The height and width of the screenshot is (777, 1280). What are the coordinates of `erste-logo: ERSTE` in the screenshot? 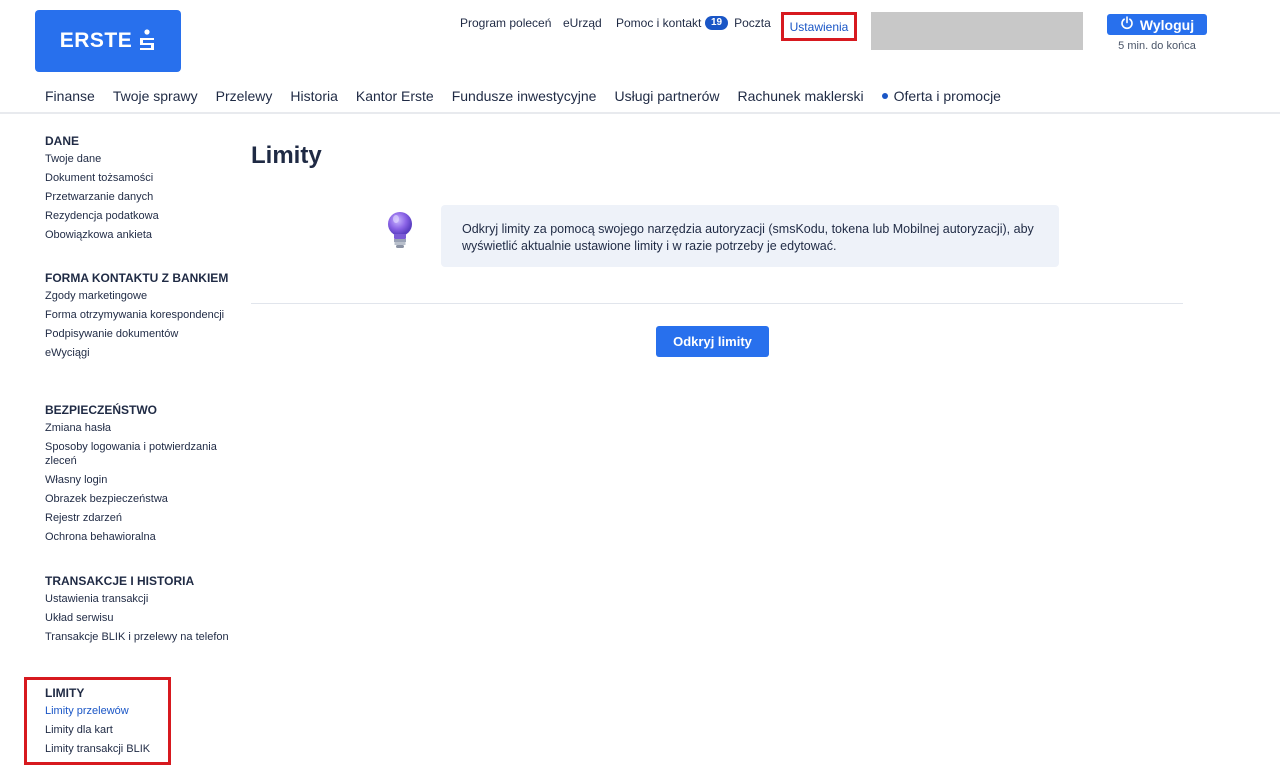 It's located at (108, 41).